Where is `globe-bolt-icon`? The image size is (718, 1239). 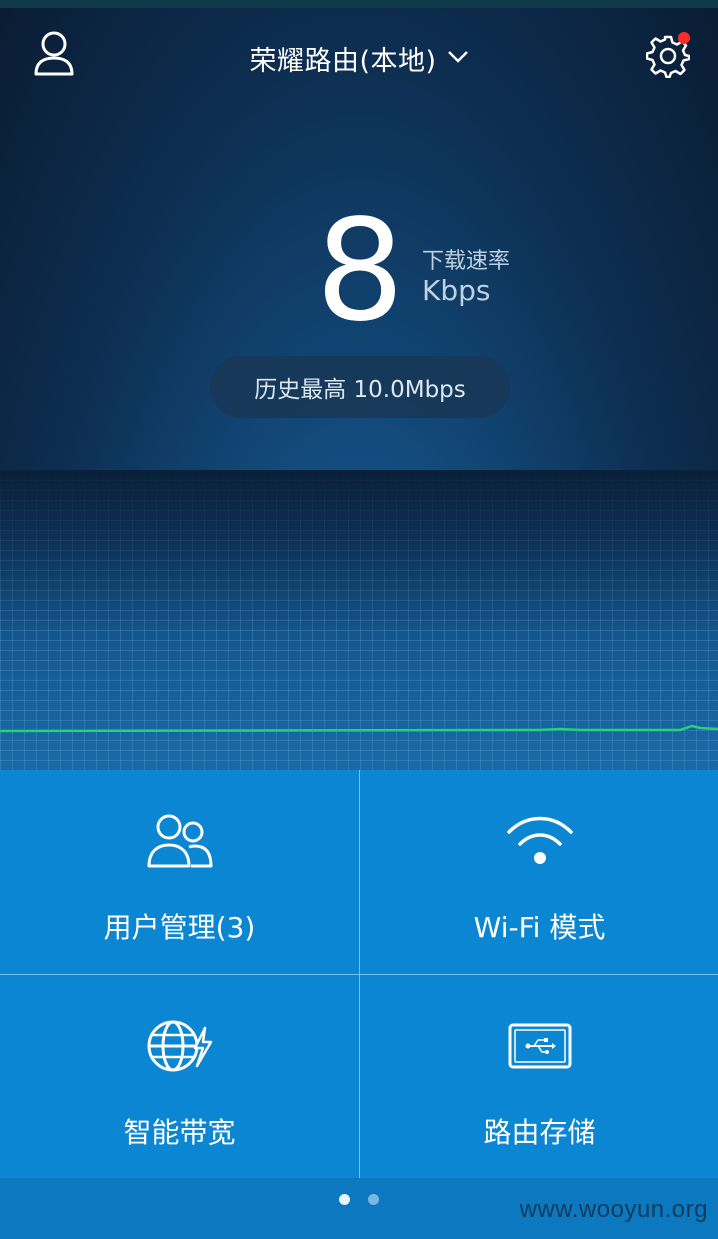 globe-bolt-icon is located at coordinates (180, 1046).